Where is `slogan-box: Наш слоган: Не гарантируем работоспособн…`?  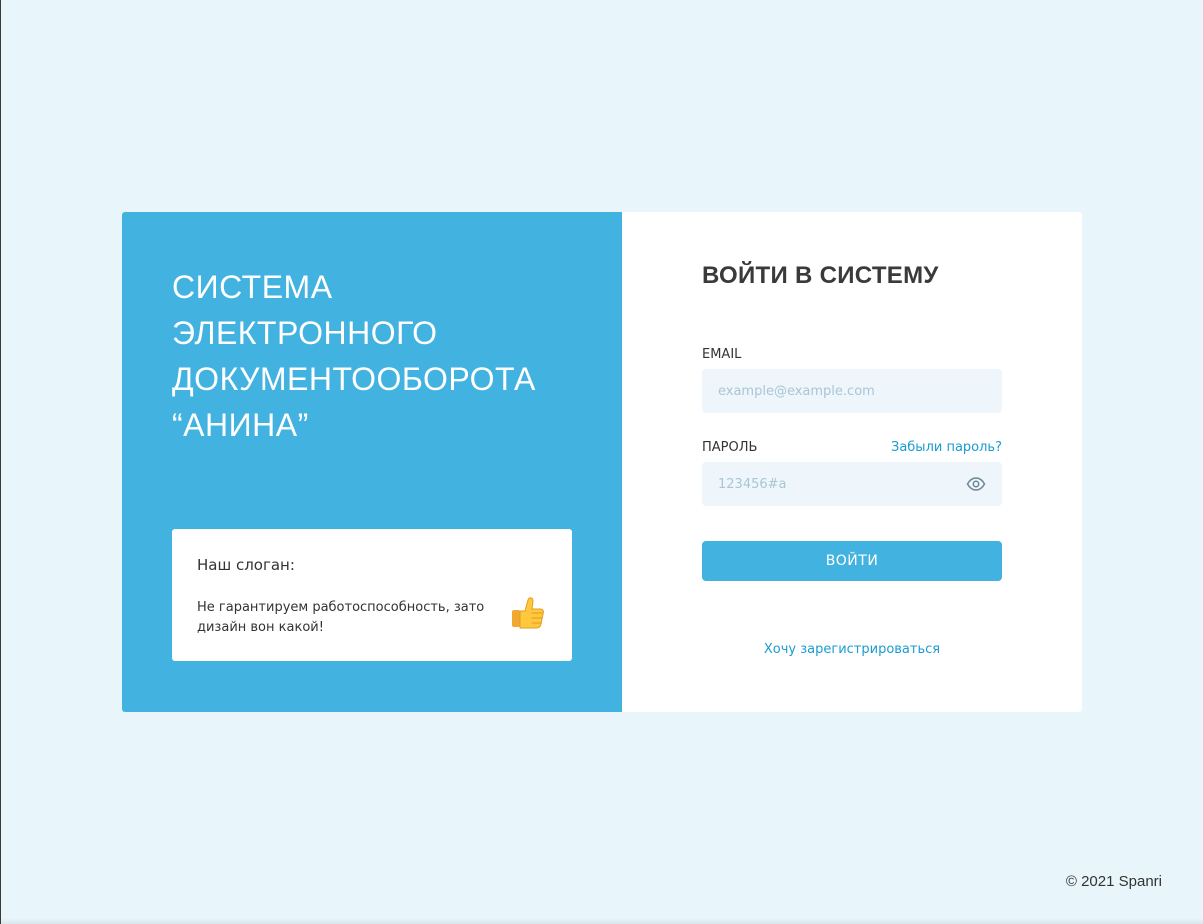 slogan-box: Наш слоган: Не гарантируем работоспособн… is located at coordinates (372, 595).